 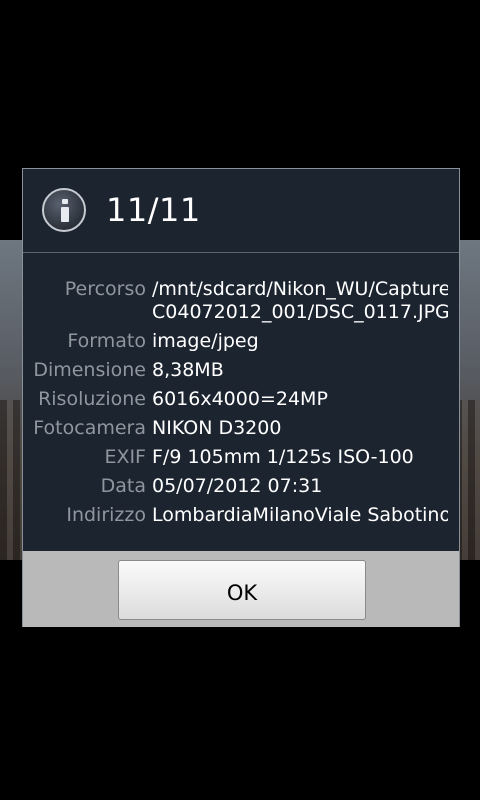 I want to click on detail-value: F/9 105mm 1/125s ISO-100, so click(x=283, y=457).